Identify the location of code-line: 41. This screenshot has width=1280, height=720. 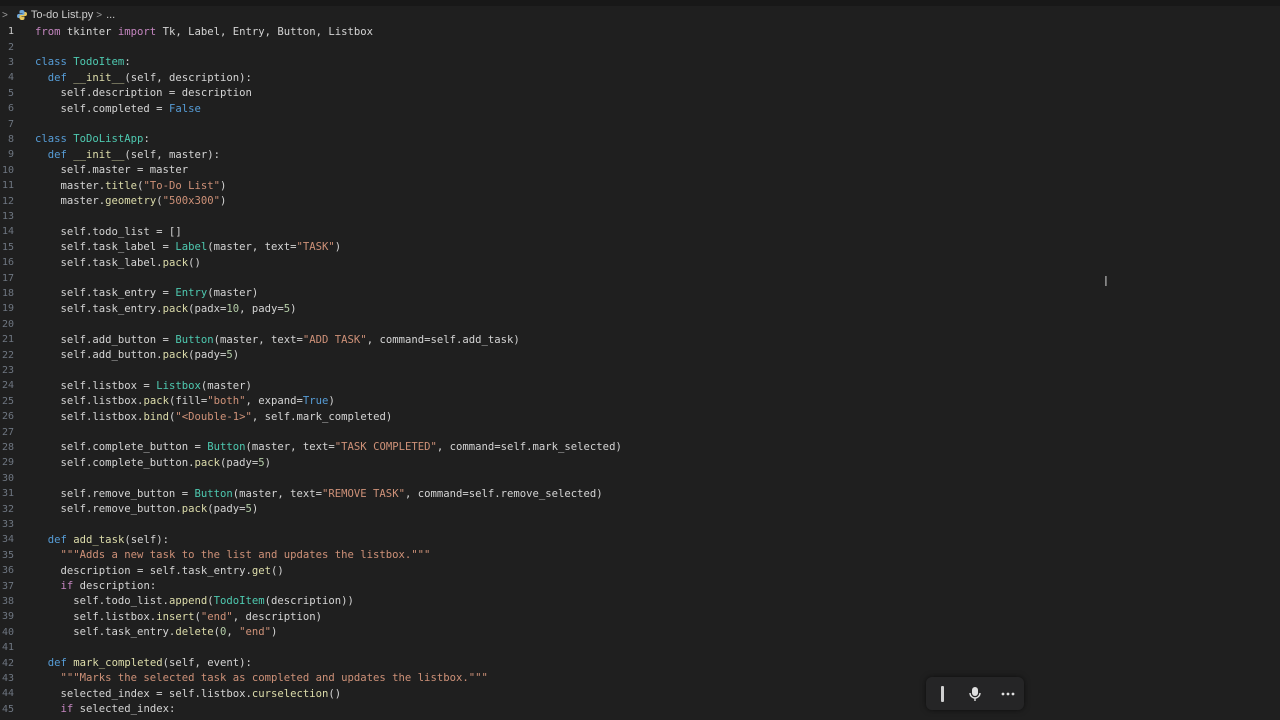
(640, 647).